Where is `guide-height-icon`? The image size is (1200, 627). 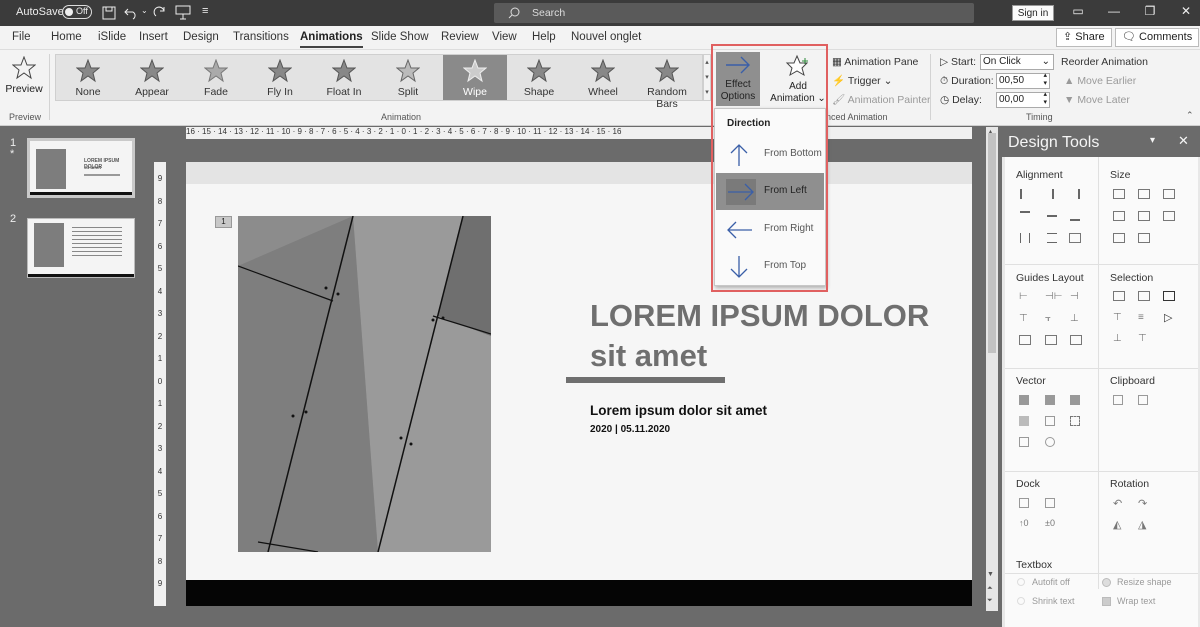 guide-height-icon is located at coordinates (1051, 340).